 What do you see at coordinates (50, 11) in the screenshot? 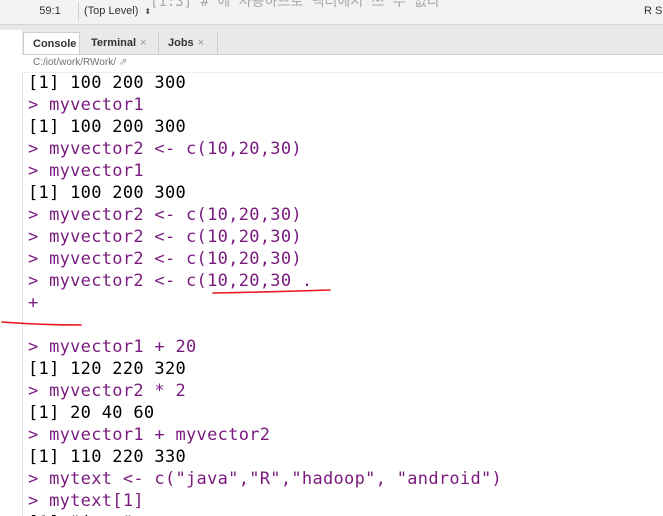
I see `cursor-position: 59:1` at bounding box center [50, 11].